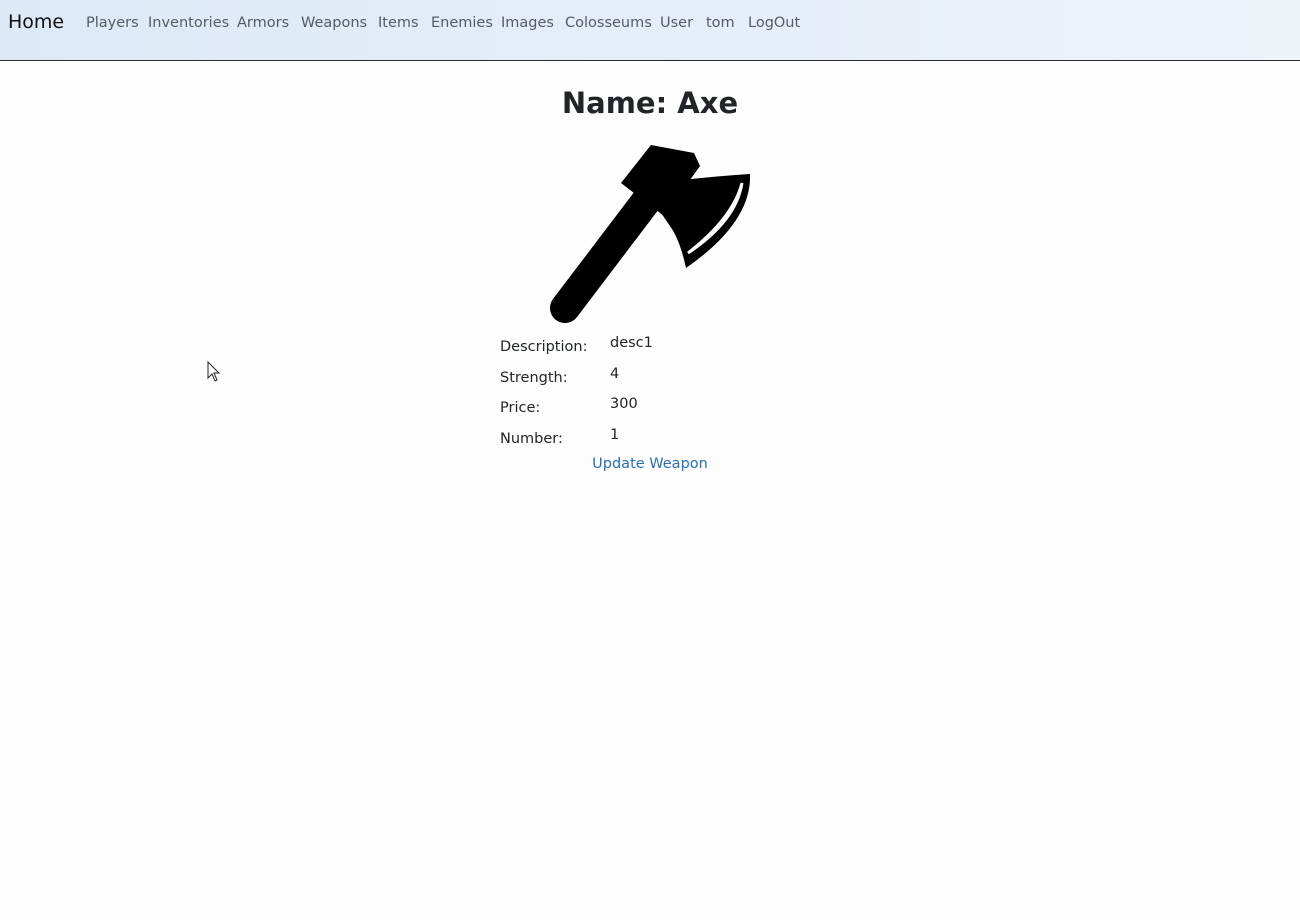 The width and height of the screenshot is (1300, 920). I want to click on nav-link-username: tom, so click(720, 23).